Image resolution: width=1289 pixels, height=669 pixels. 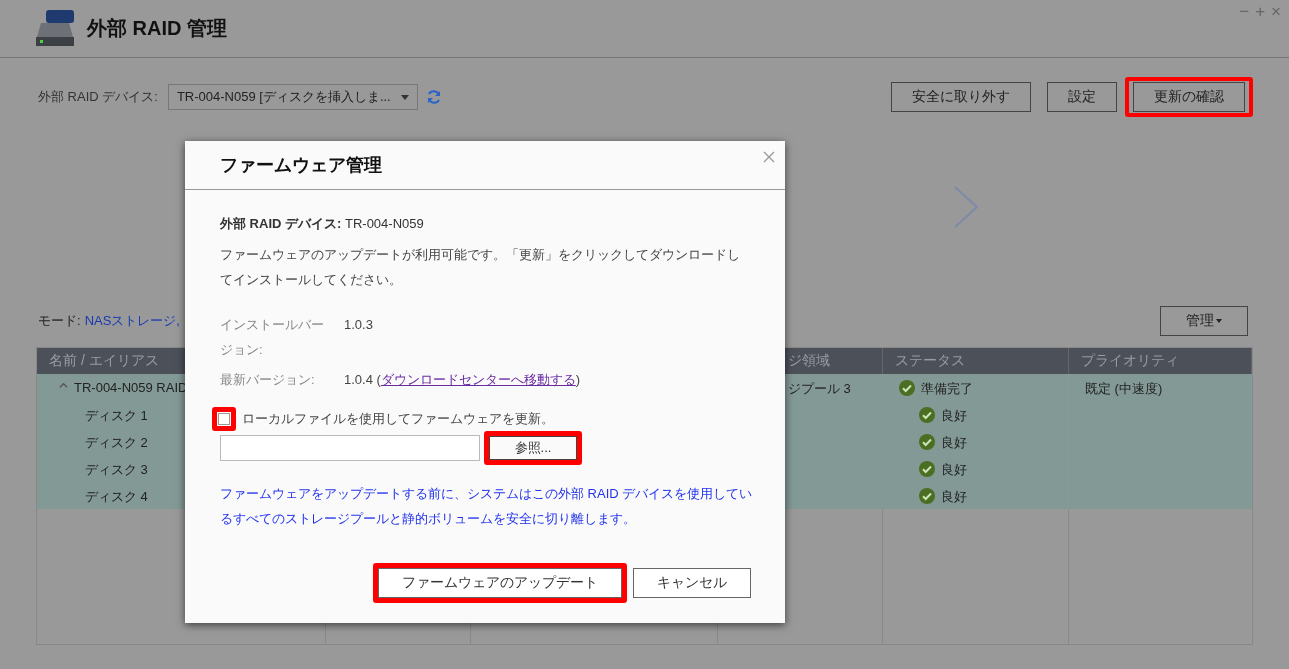 What do you see at coordinates (116, 443) in the screenshot?
I see `table-cell-text: ディスク 2` at bounding box center [116, 443].